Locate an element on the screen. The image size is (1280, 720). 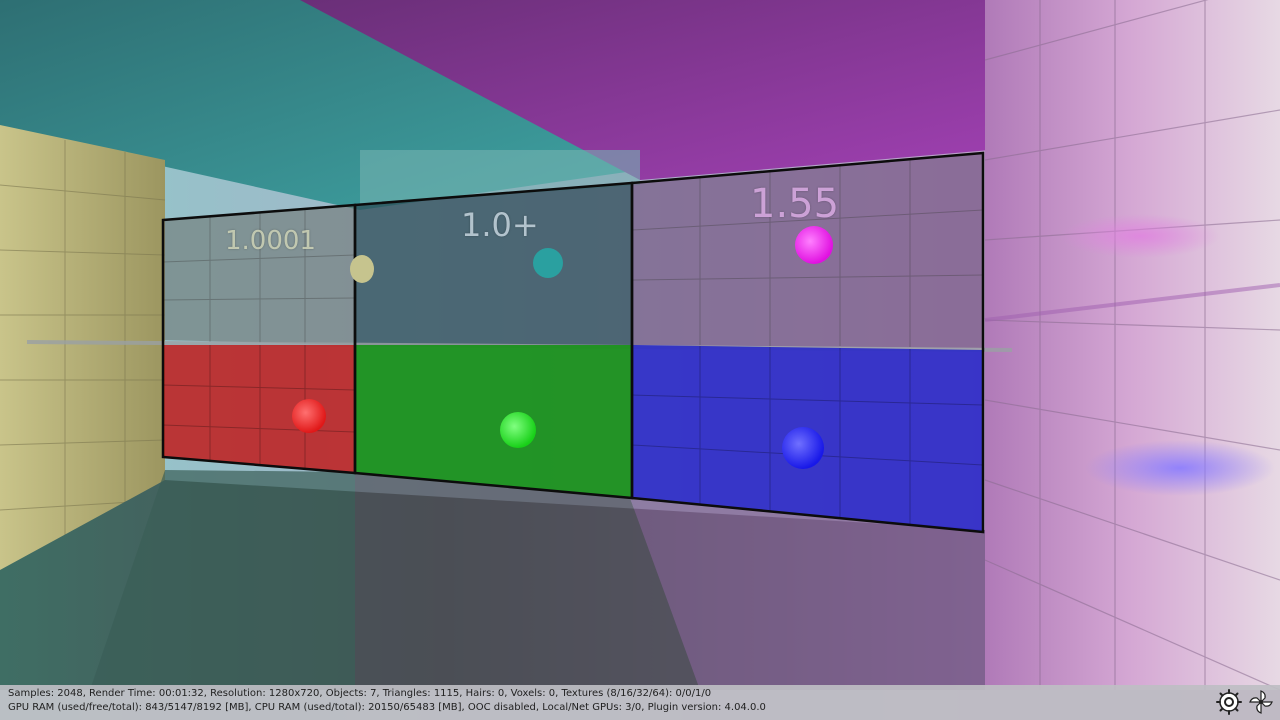
ior-label-right: 1.55 is located at coordinates (795, 204).